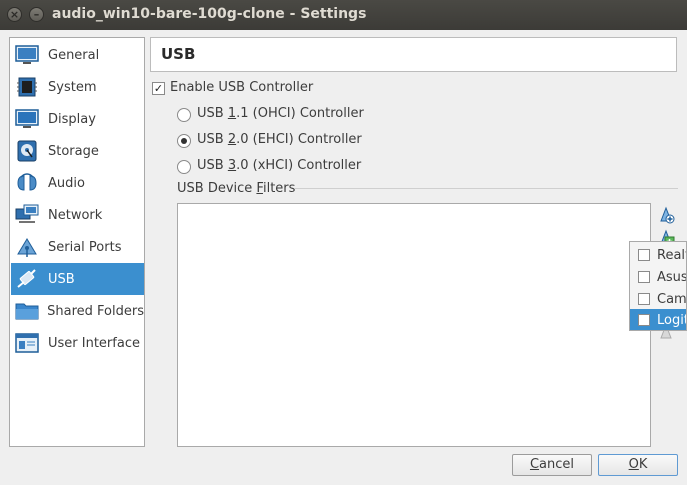 The width and height of the screenshot is (687, 485). I want to click on storage-icon, so click(27, 151).